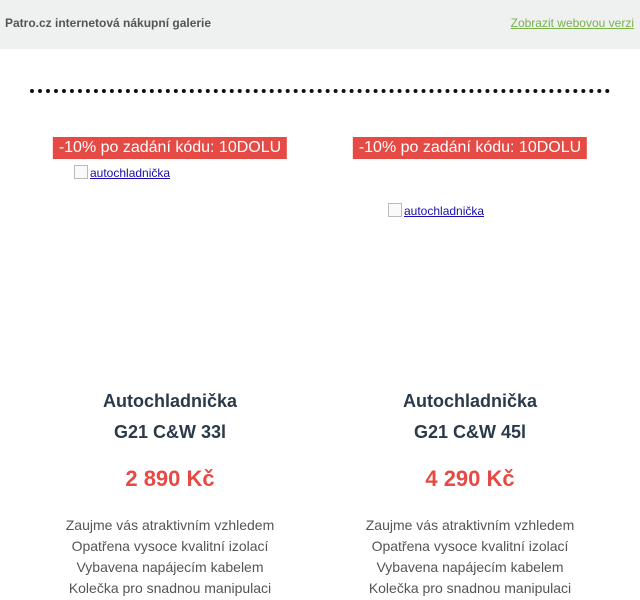 This screenshot has height=600, width=640. Describe the element at coordinates (170, 478) in the screenshot. I see `product-price: 2 890 Kč` at that location.